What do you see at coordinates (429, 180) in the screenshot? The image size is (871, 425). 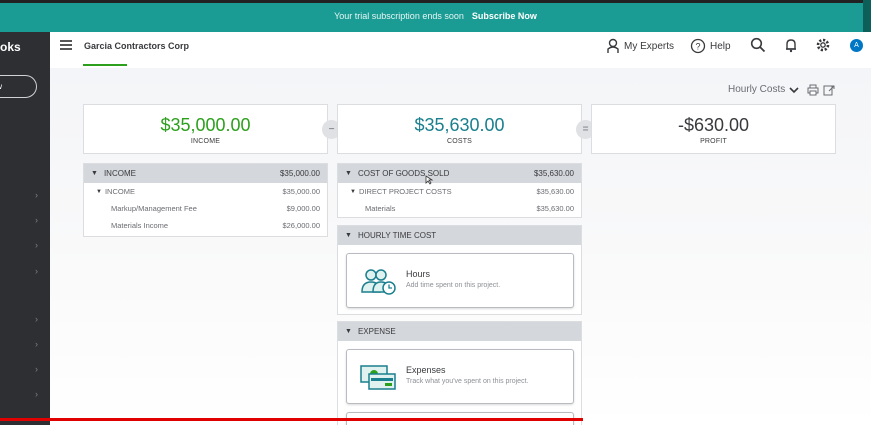 I see `mouse-pointer-icon` at bounding box center [429, 180].